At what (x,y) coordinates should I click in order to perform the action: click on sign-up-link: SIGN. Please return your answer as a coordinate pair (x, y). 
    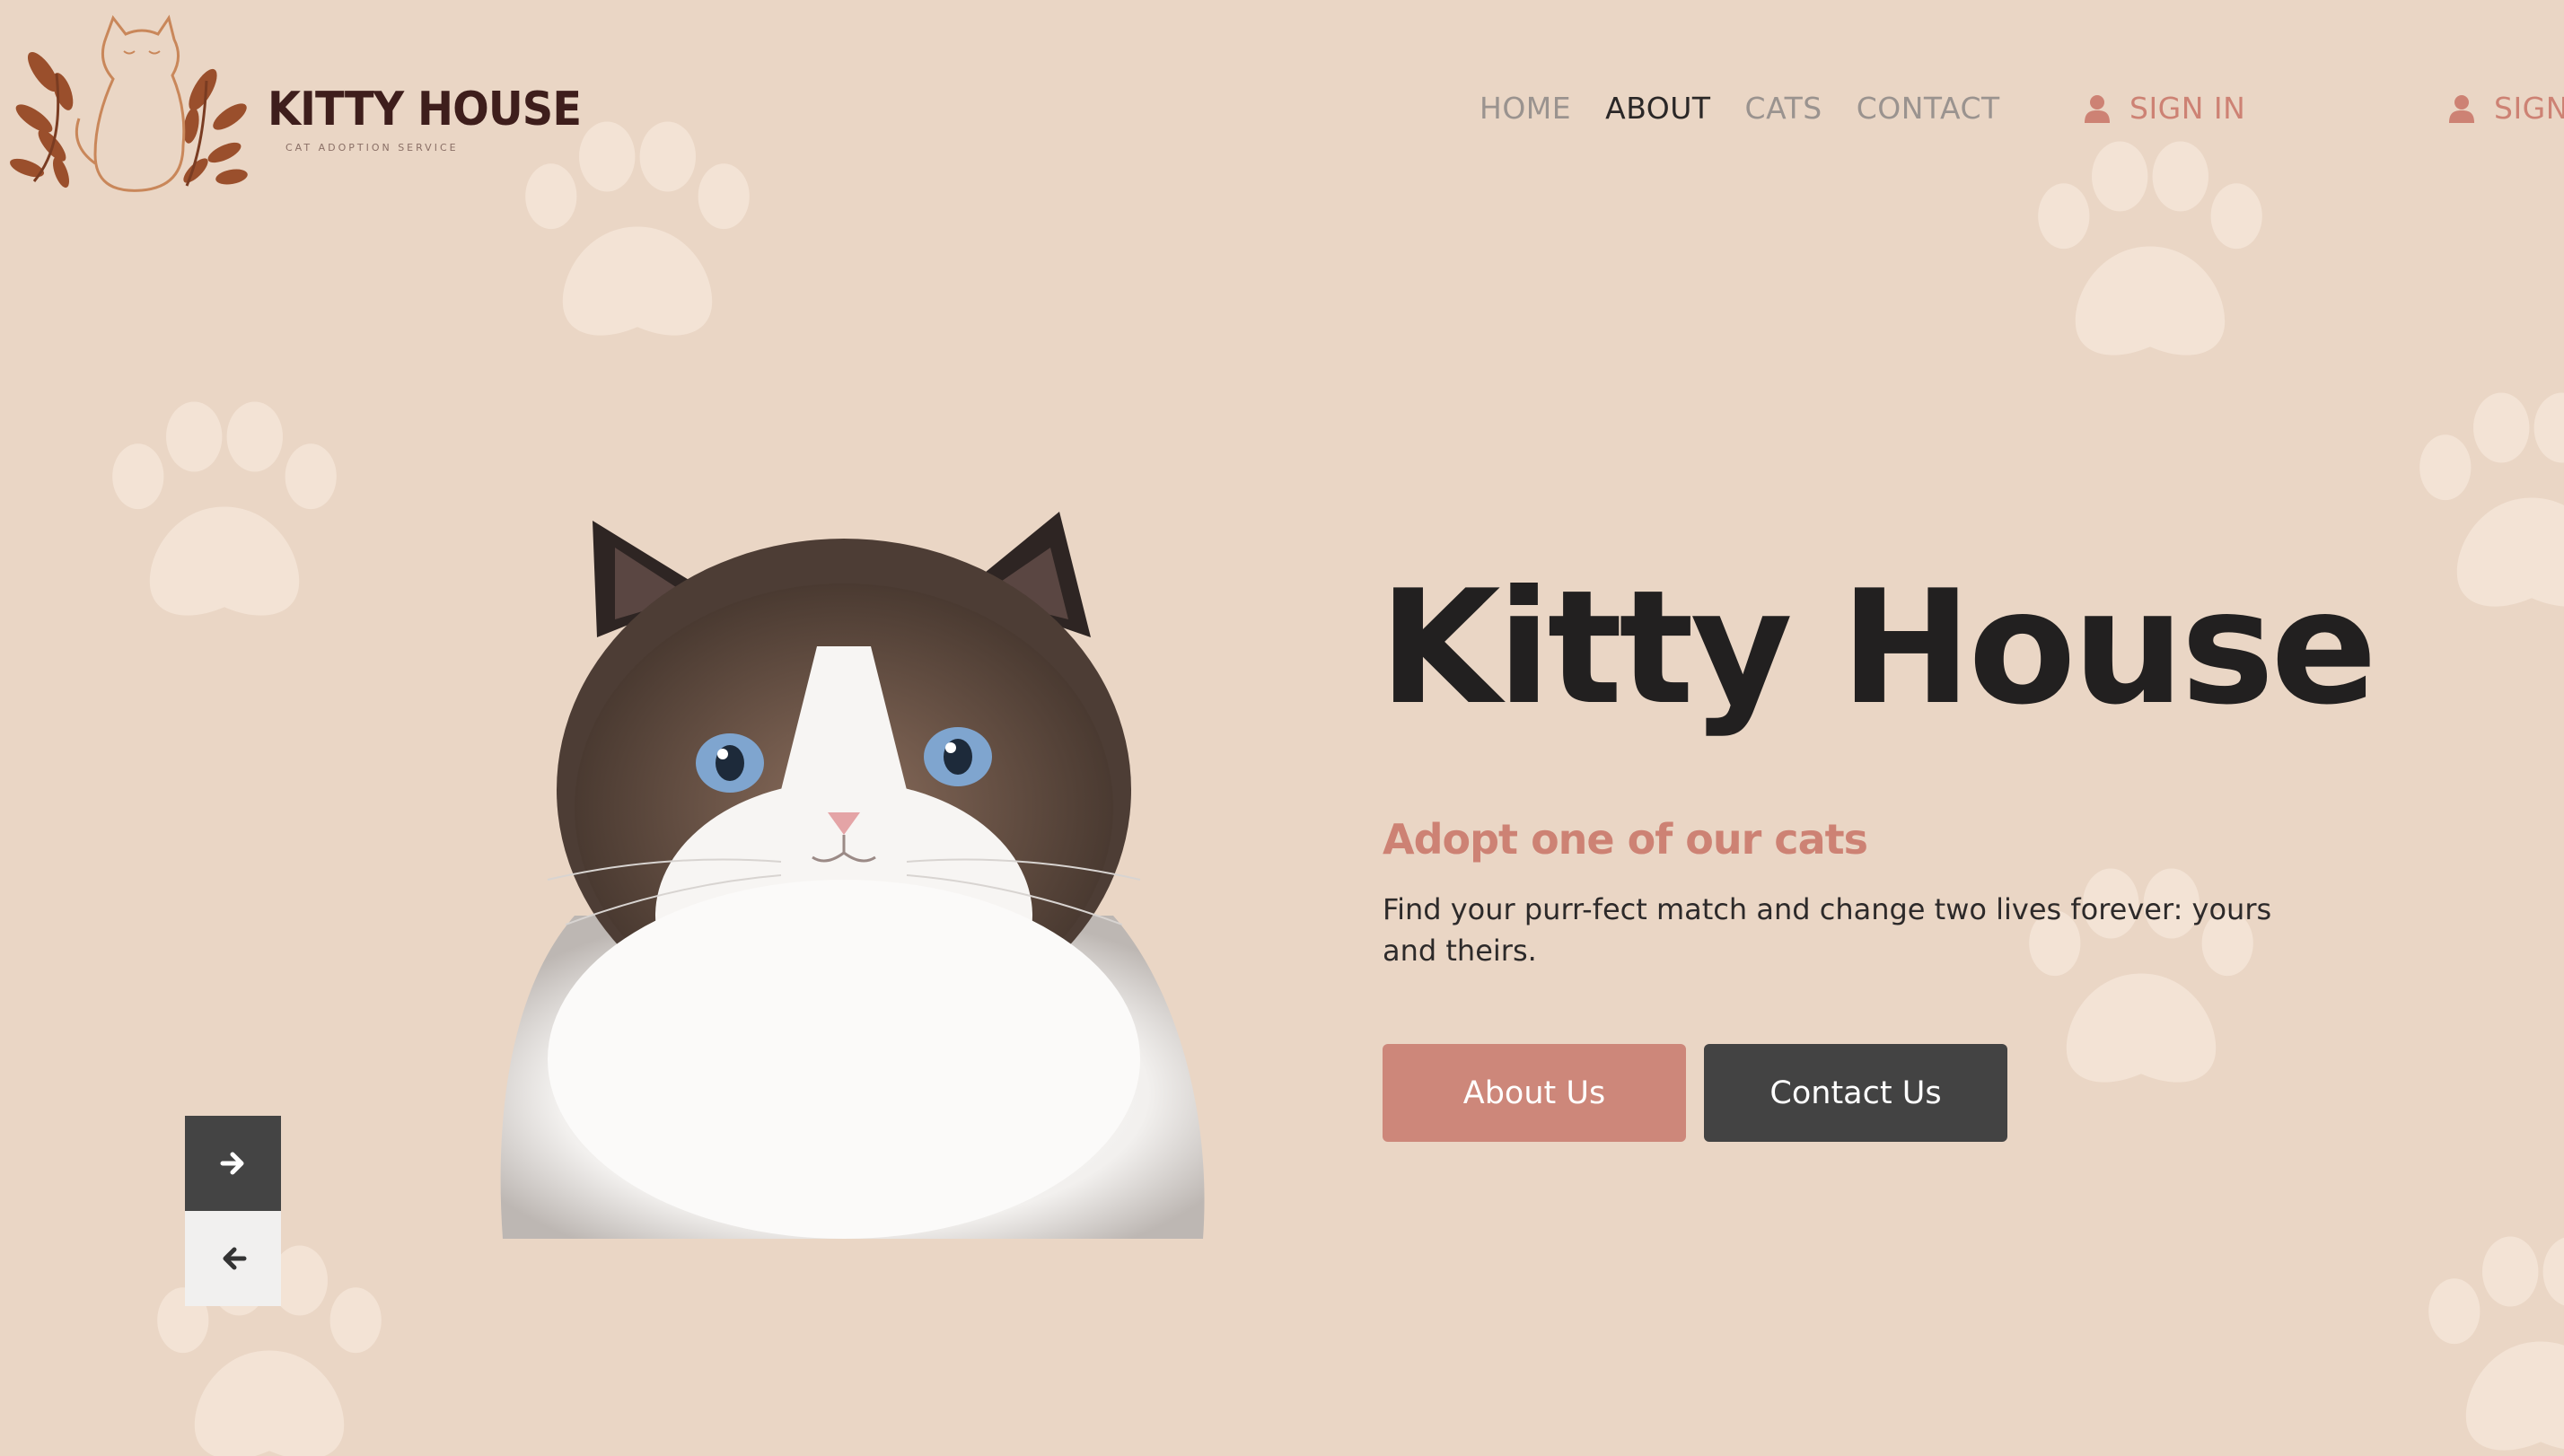
    Looking at the image, I should click on (2506, 108).